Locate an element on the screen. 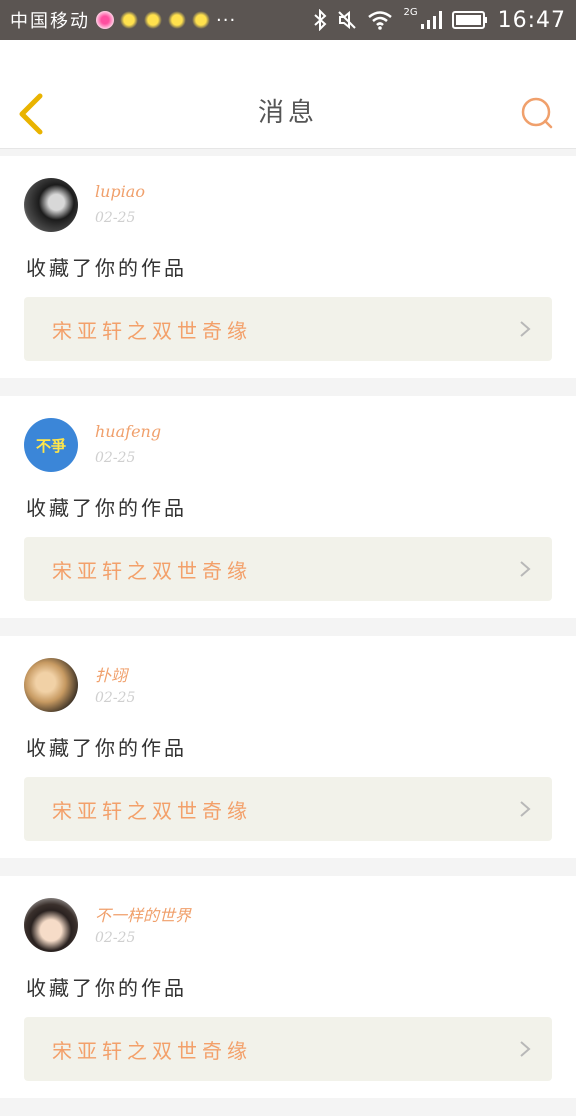 The width and height of the screenshot is (576, 1116). battery-icon is located at coordinates (469, 20).